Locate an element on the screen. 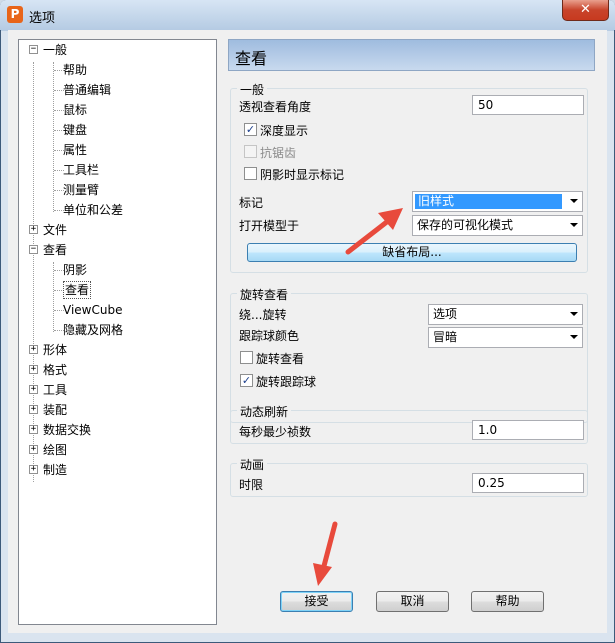 This screenshot has width=615, height=643. perspective-angle-input: 50 is located at coordinates (528, 105).